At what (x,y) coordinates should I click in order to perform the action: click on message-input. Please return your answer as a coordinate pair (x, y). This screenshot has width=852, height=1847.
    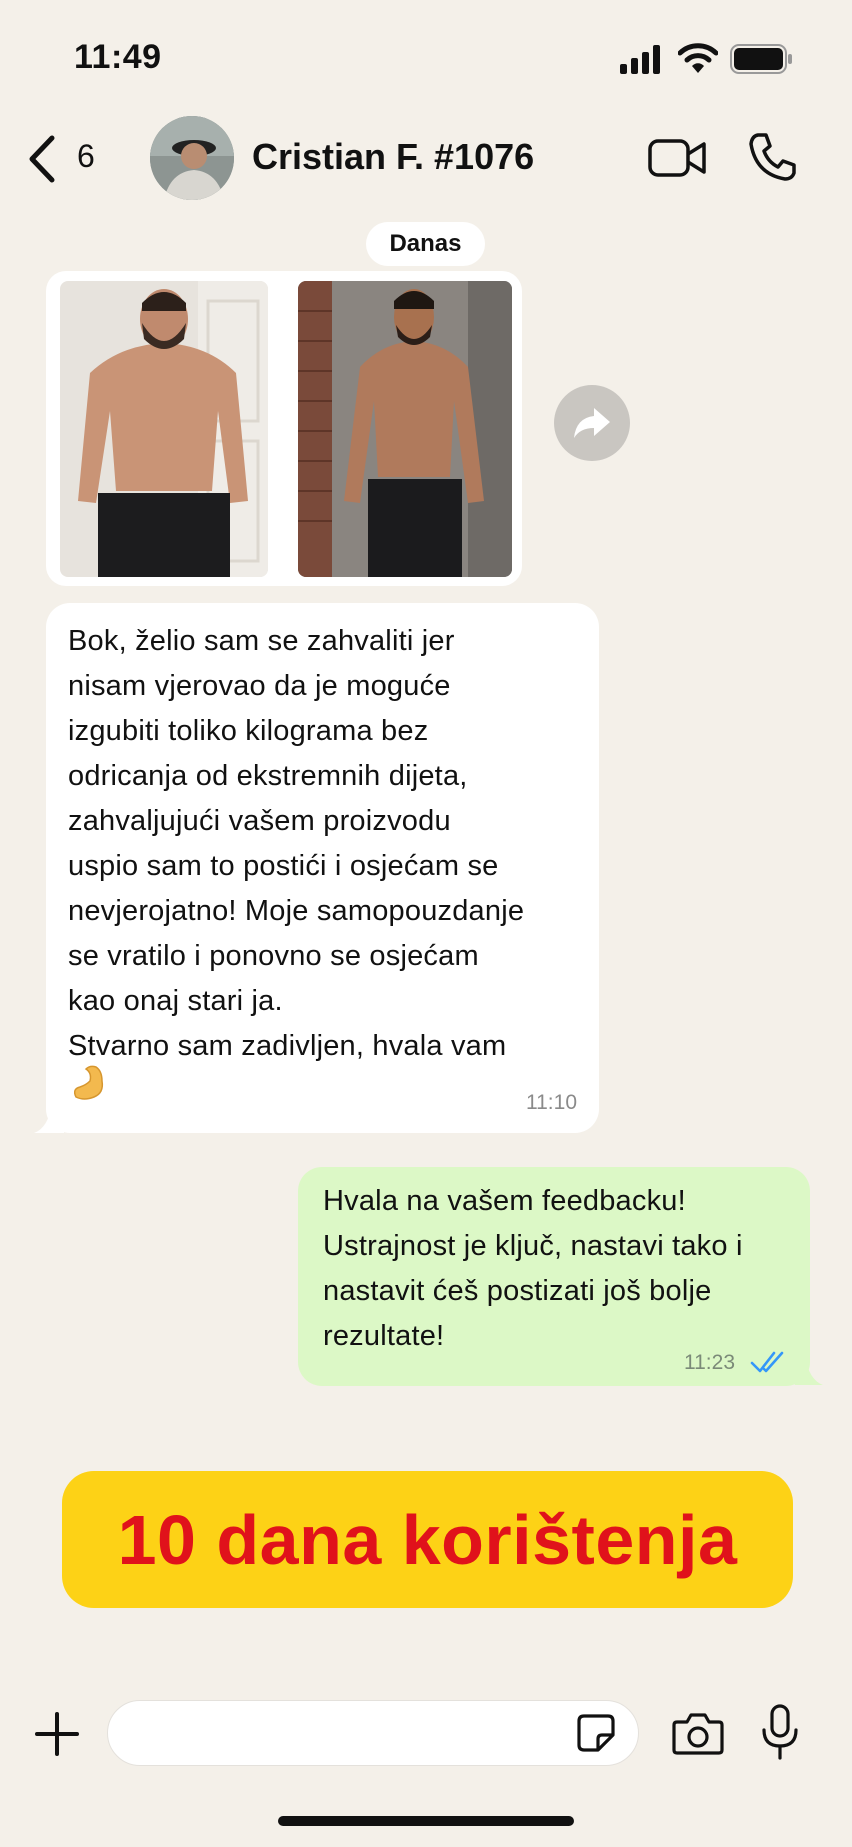
    Looking at the image, I should click on (373, 1733).